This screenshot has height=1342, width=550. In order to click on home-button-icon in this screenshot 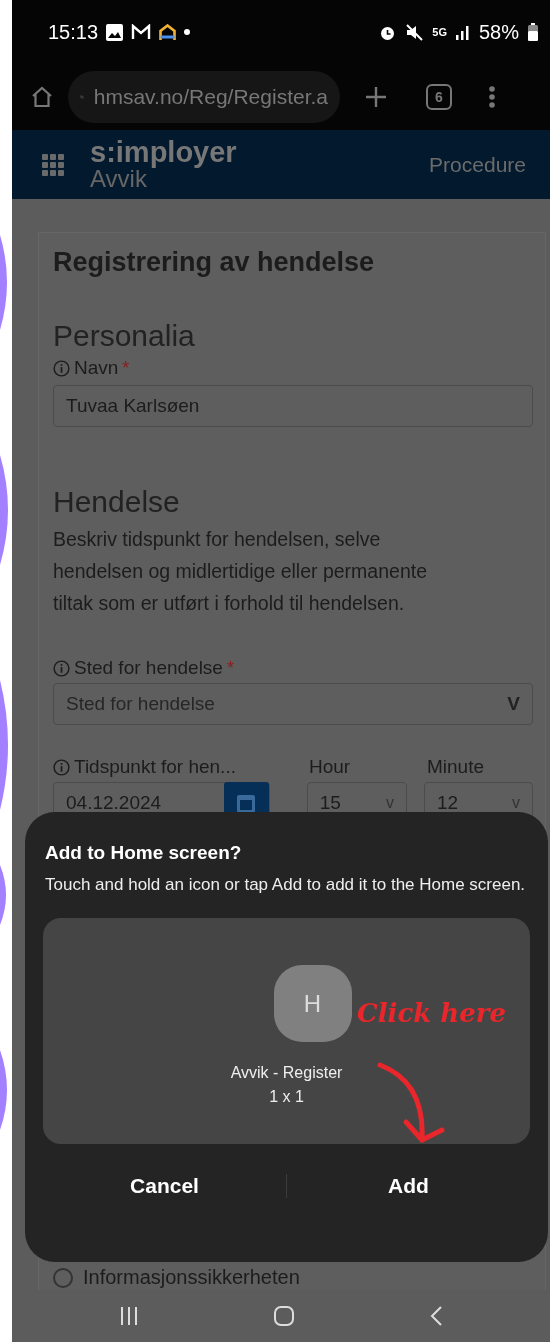, I will do `click(284, 1316)`.